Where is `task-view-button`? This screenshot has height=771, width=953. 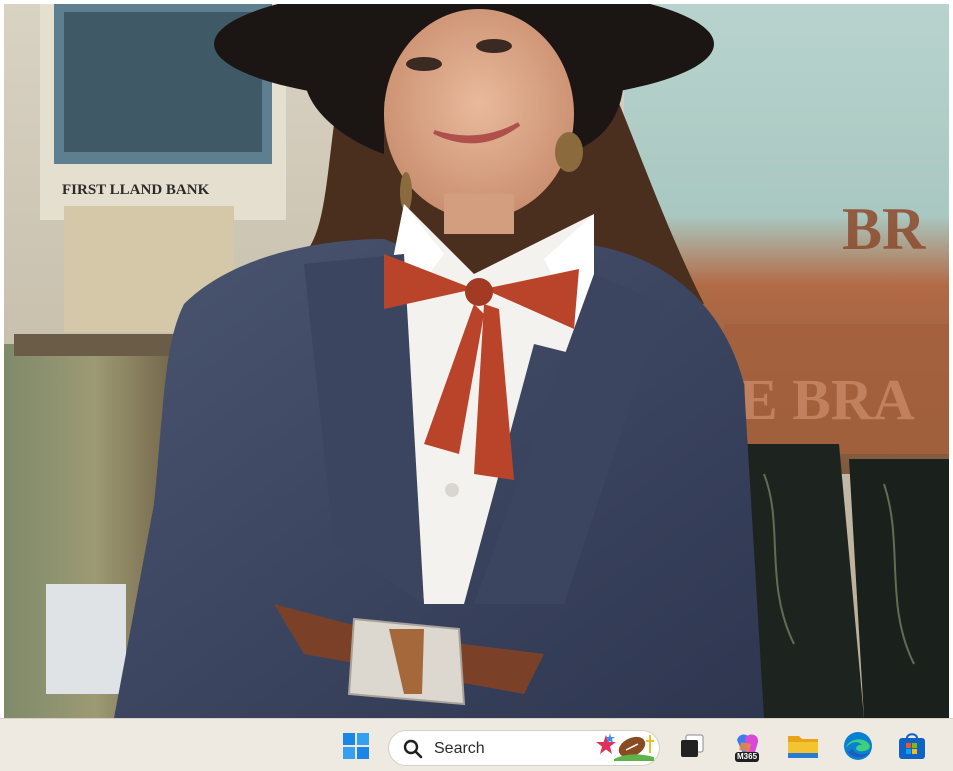
task-view-button is located at coordinates (692, 746).